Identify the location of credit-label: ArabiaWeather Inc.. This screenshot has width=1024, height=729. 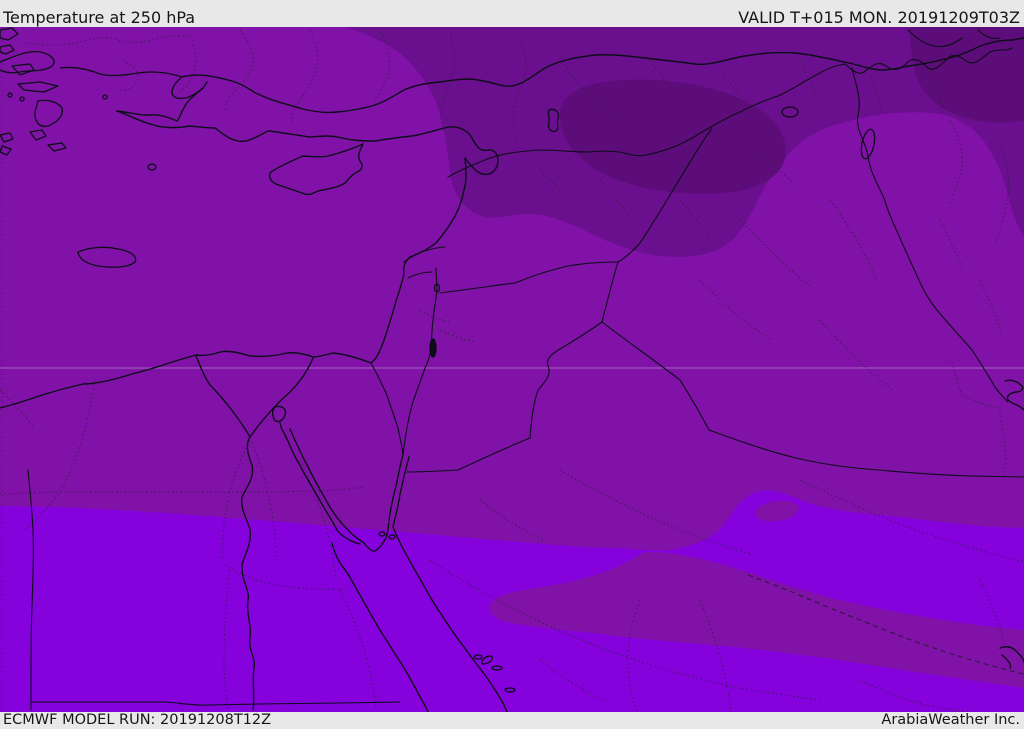
(950, 719).